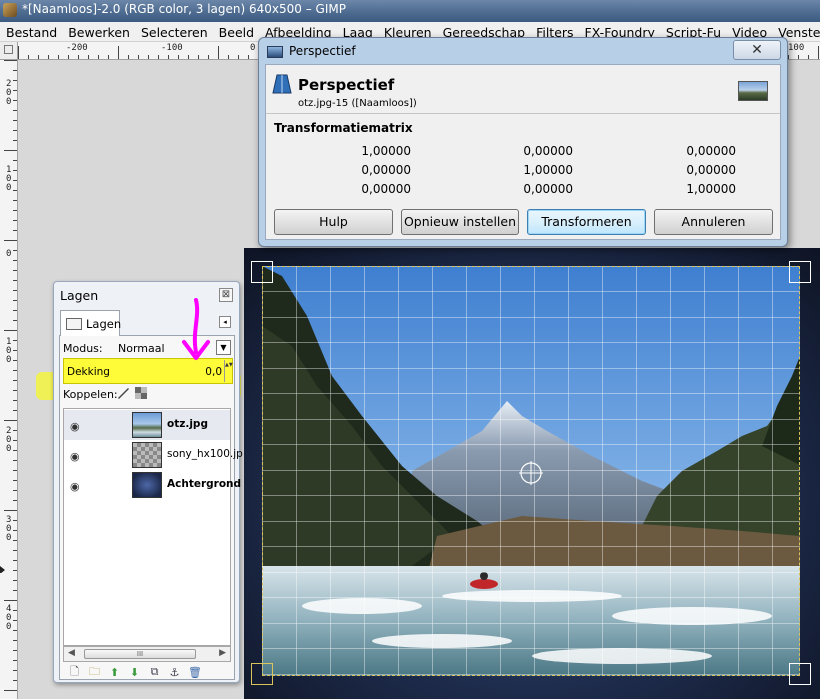  Describe the element at coordinates (757, 50) in the screenshot. I see `dialog-close-button: ✕` at that location.